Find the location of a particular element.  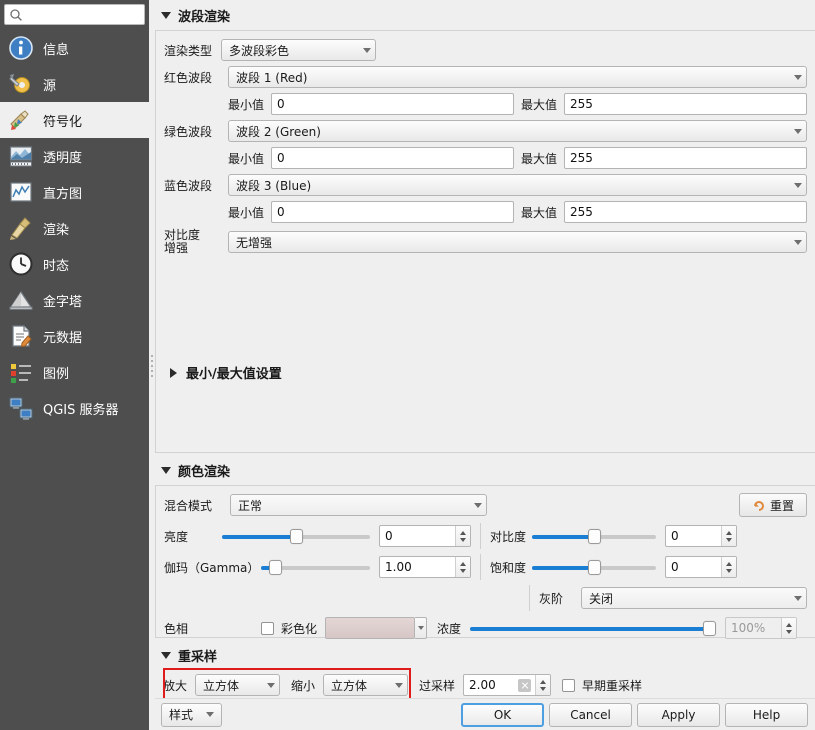

blend-mode-row: 混合模式 正常 重置 is located at coordinates (486, 505).